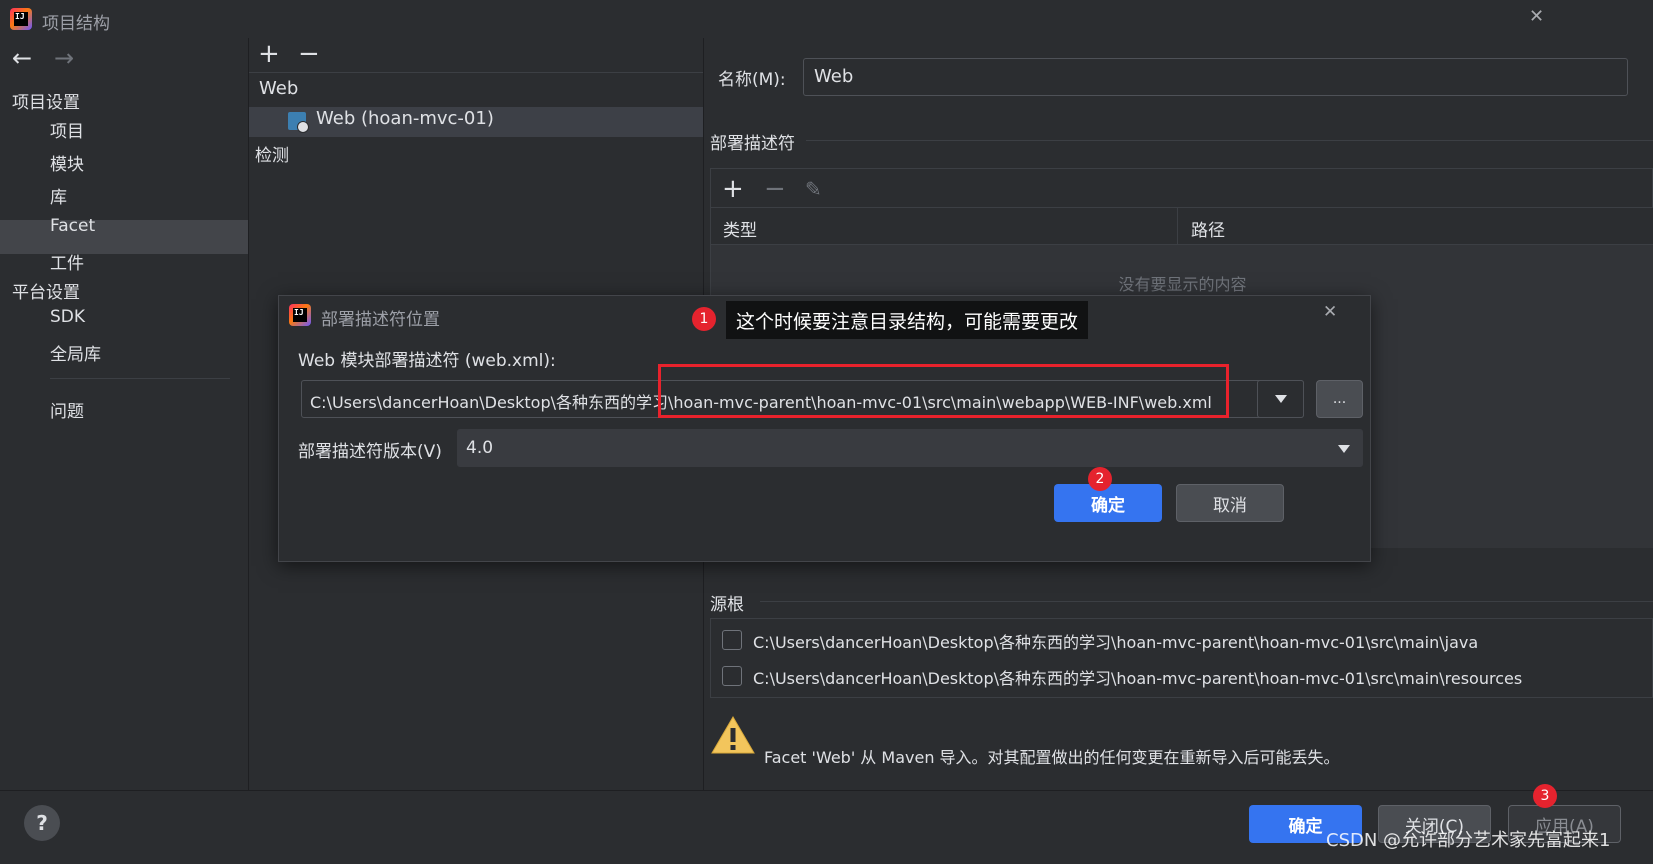  Describe the element at coordinates (775, 189) in the screenshot. I see `remove-descriptor-icon: −` at that location.